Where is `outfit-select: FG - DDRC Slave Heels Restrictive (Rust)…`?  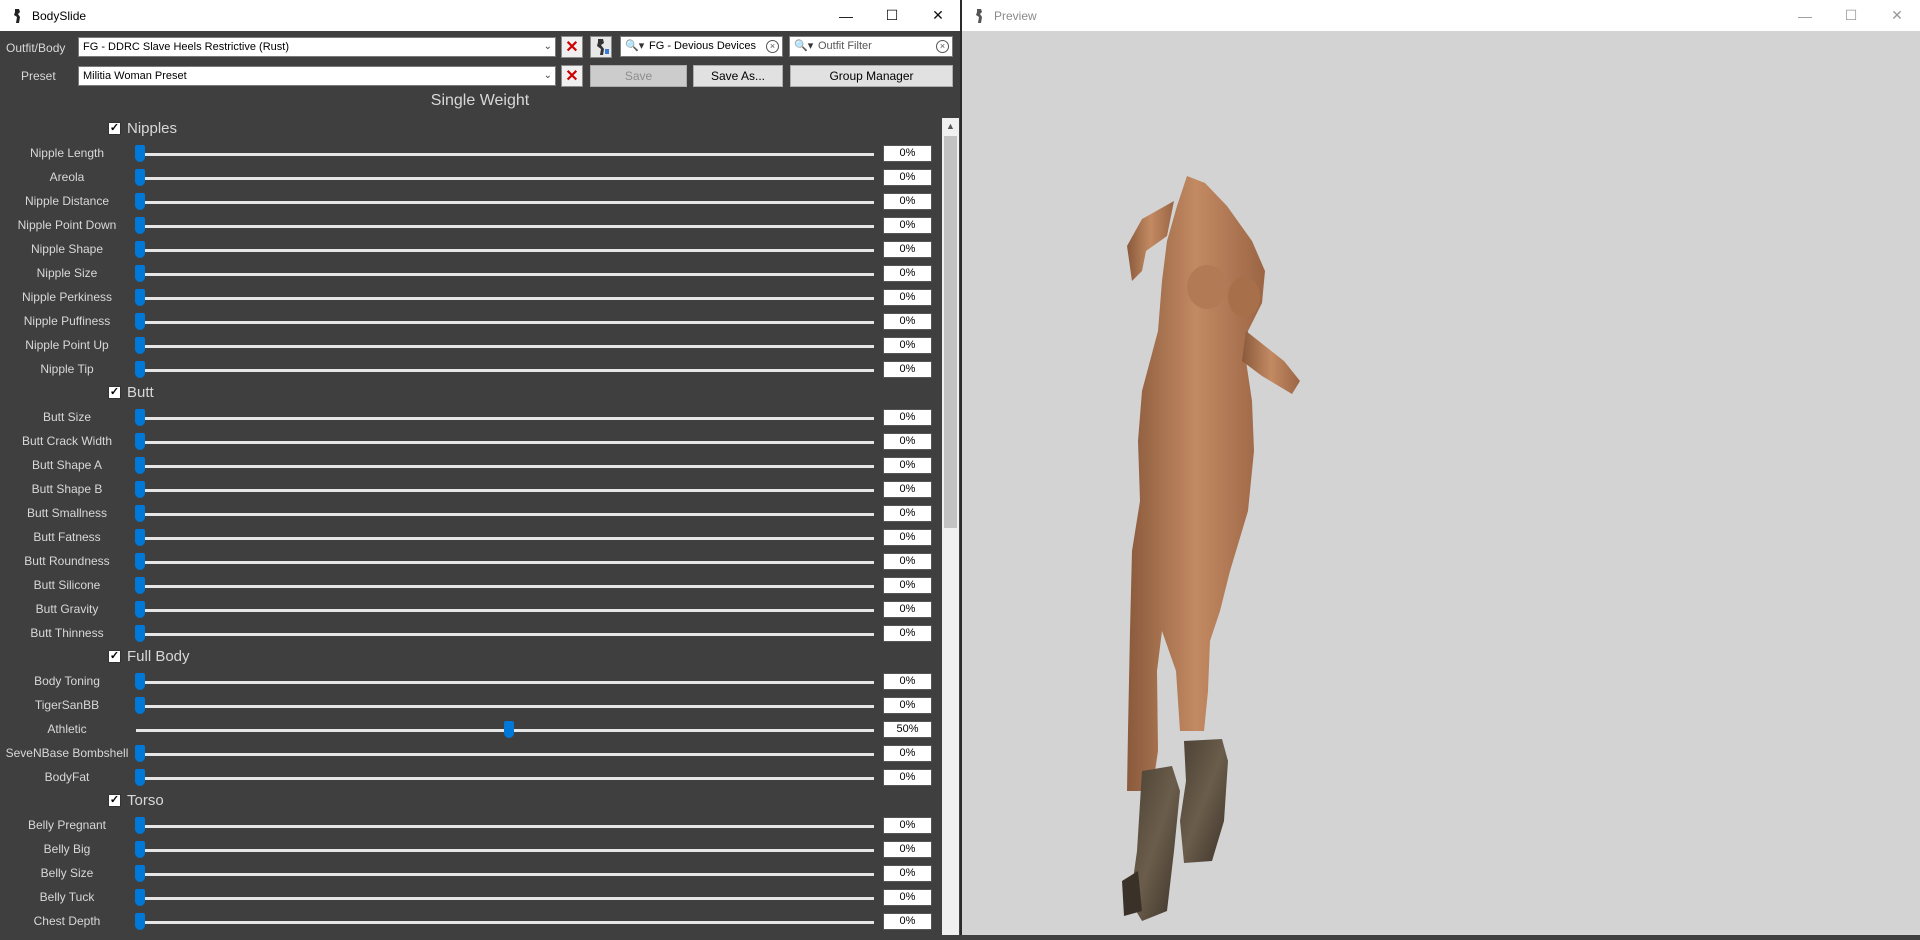
outfit-select: FG - DDRC Slave Heels Restrictive (Rust)… is located at coordinates (317, 47).